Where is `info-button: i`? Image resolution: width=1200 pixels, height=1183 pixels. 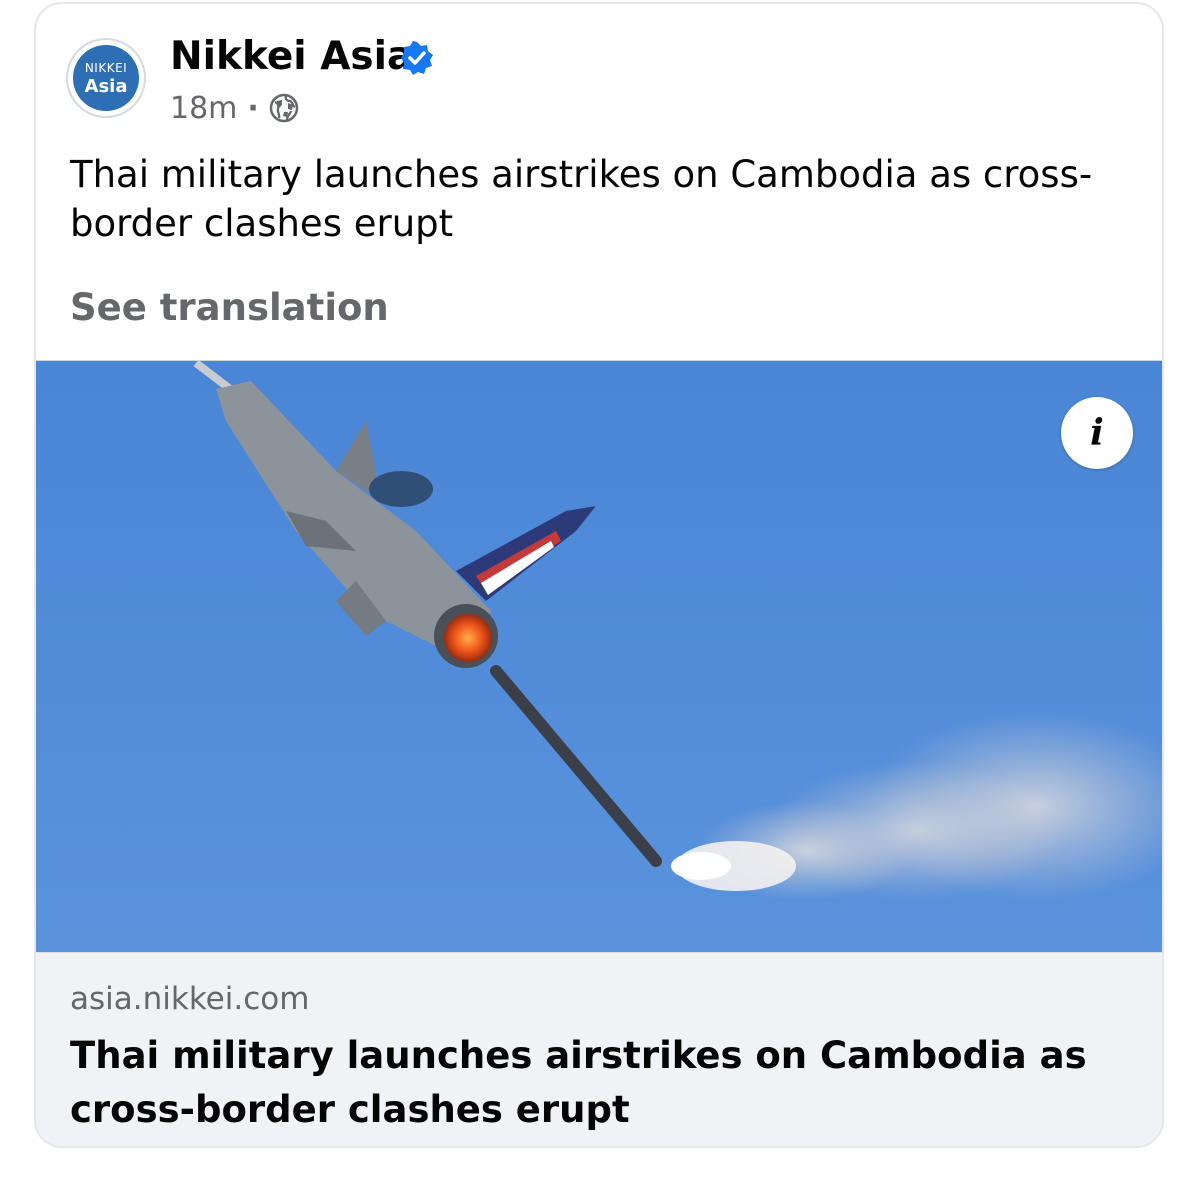 info-button: i is located at coordinates (1097, 433).